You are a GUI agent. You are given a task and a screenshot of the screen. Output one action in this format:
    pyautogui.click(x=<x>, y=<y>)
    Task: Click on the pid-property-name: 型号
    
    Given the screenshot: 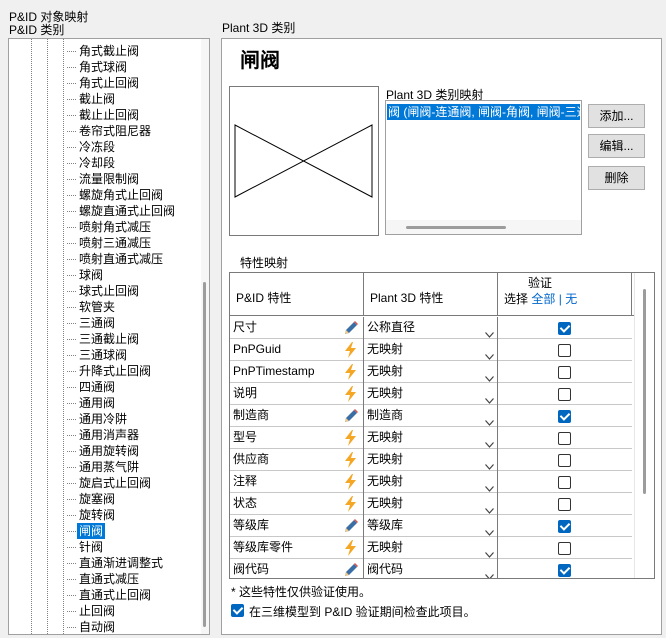 What is the action you would take?
    pyautogui.click(x=245, y=437)
    